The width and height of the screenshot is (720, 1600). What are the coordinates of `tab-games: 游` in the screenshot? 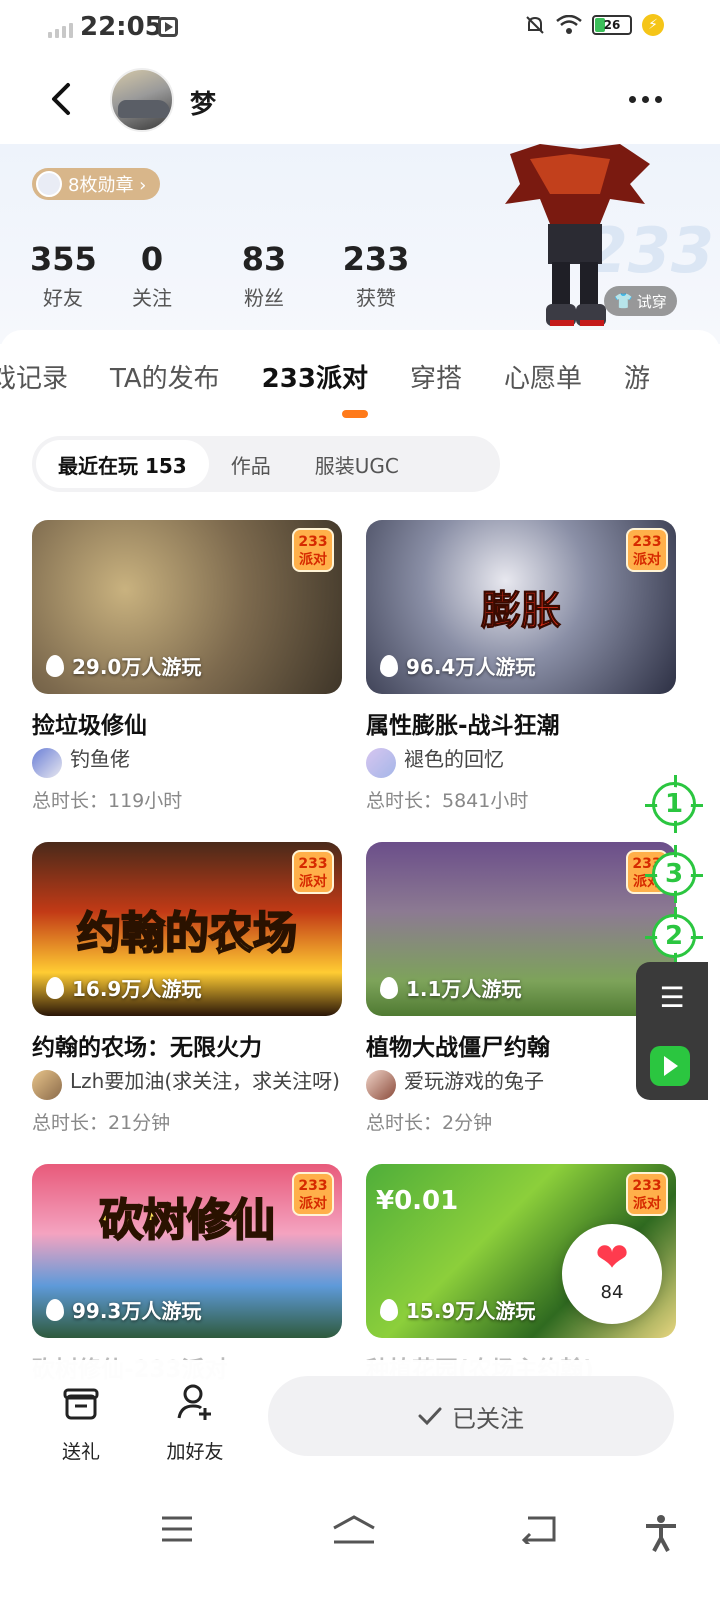 It's located at (637, 376).